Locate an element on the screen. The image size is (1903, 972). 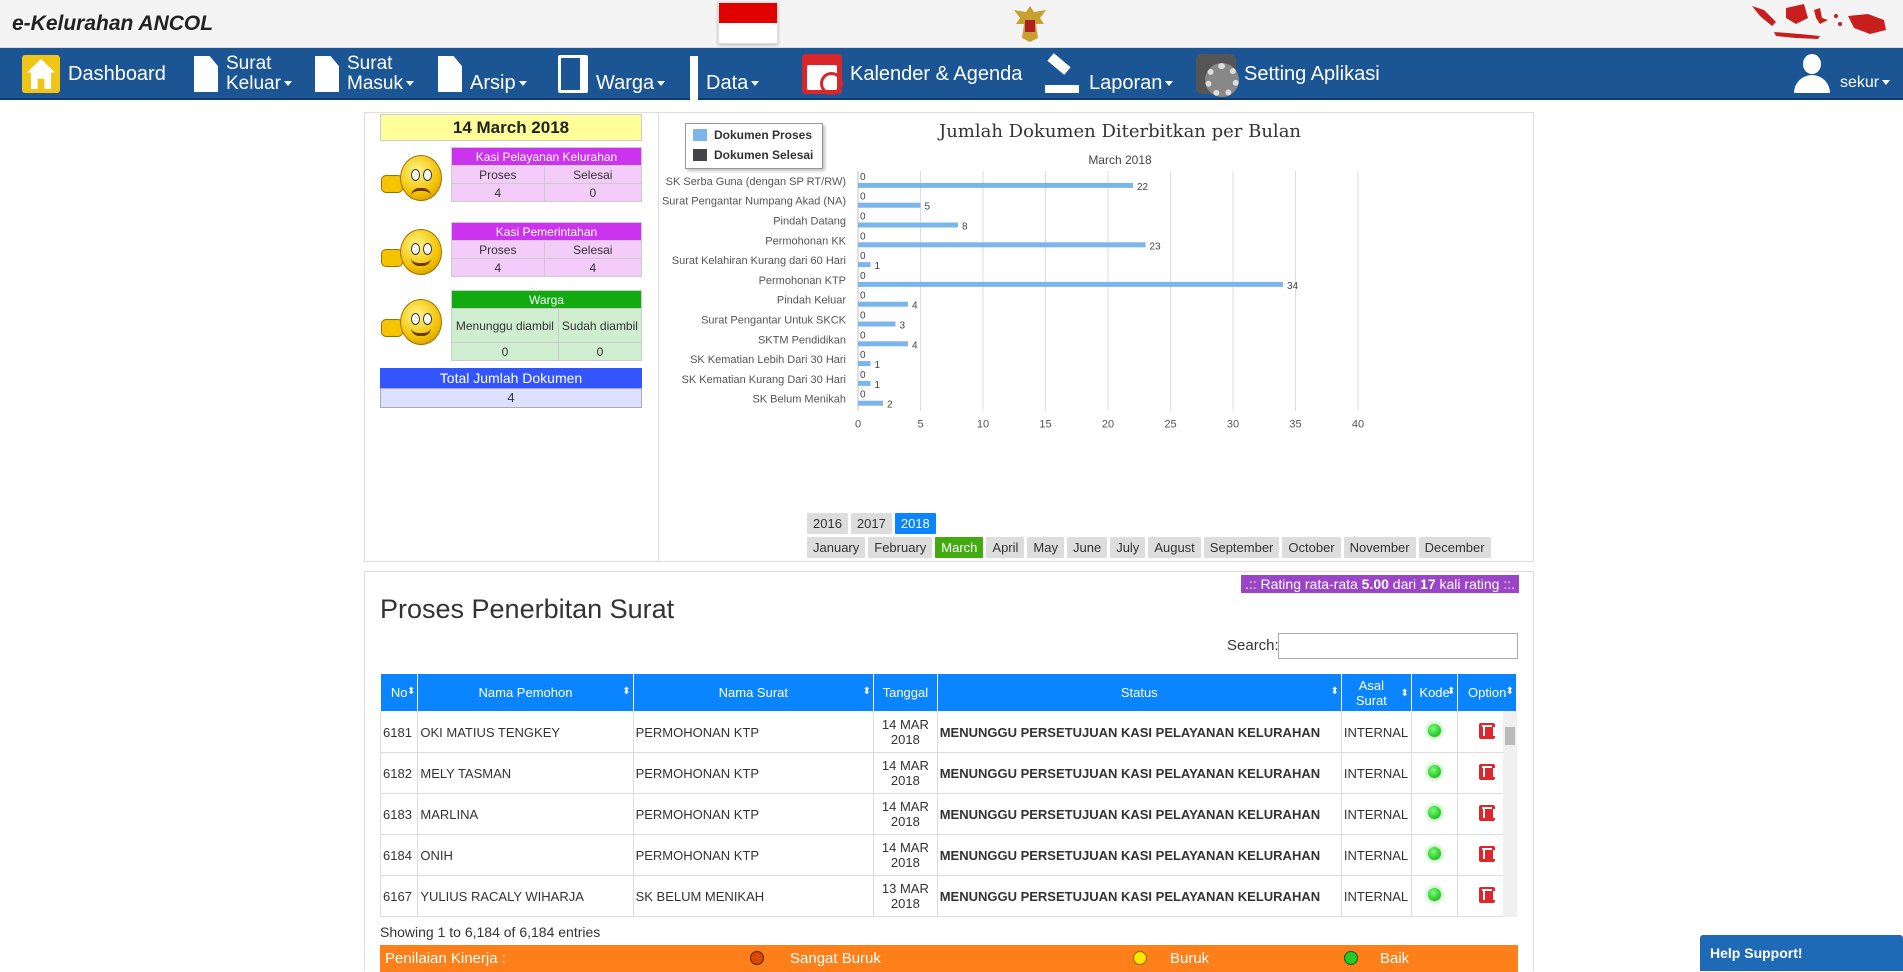
status-green-dot-icon is located at coordinates (1435, 812).